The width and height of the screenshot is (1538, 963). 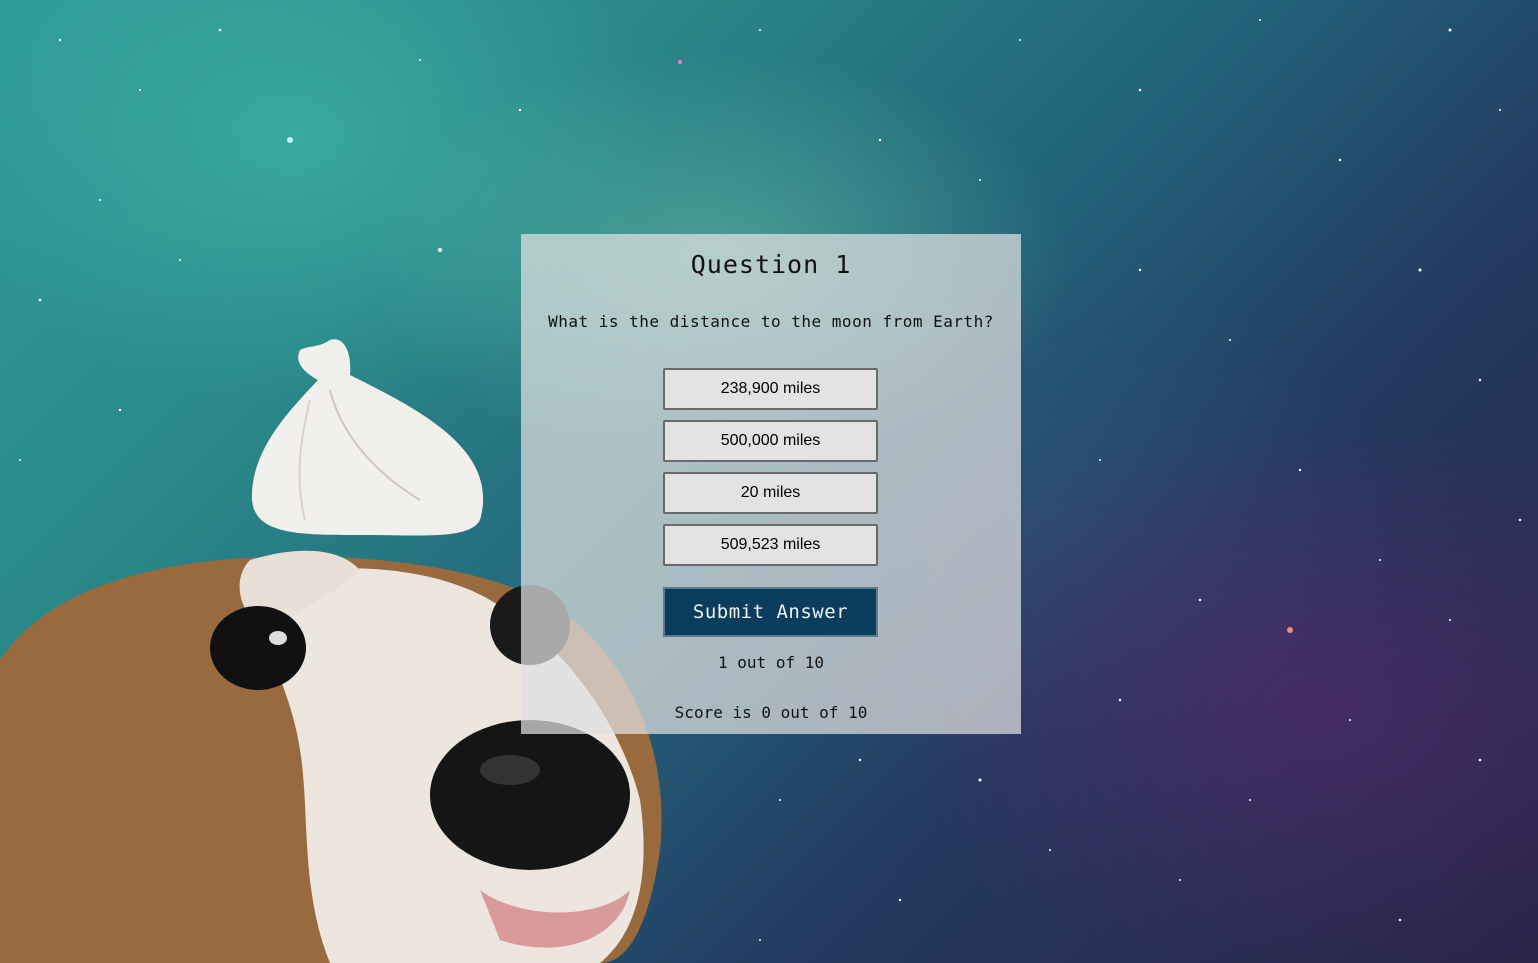 I want to click on question-title: Question 1, so click(x=771, y=264).